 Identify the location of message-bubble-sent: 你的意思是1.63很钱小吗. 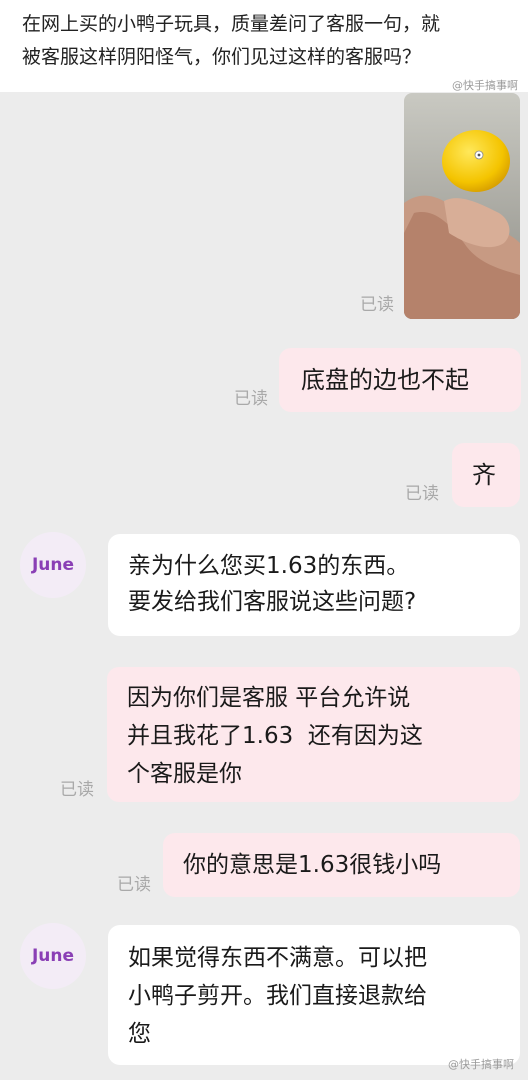
(341, 865).